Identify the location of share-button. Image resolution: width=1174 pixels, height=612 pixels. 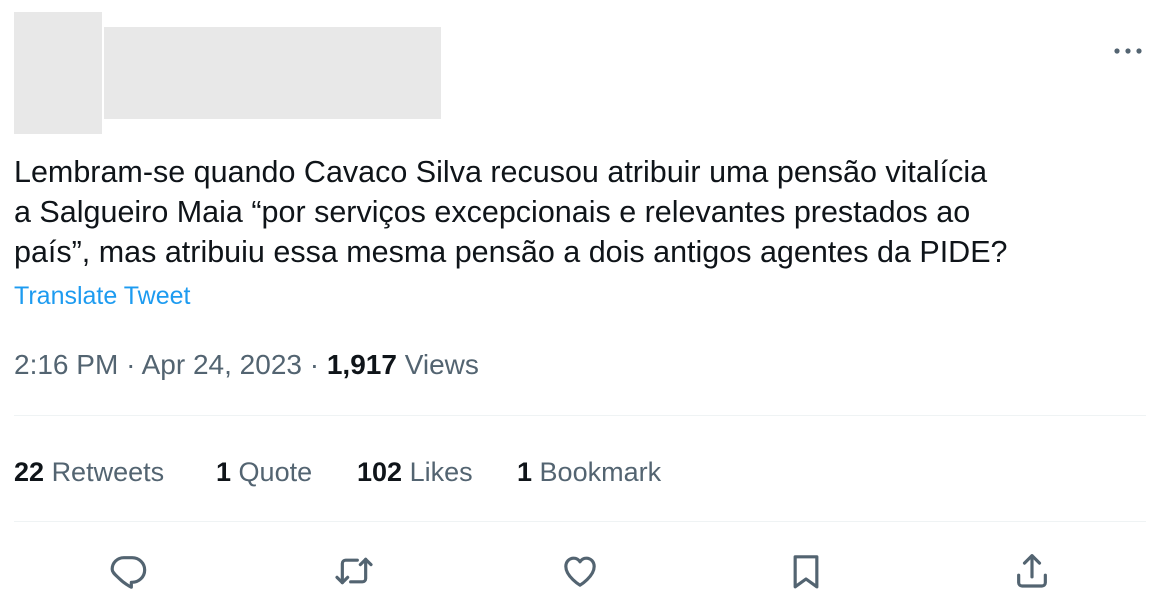
(1032, 571).